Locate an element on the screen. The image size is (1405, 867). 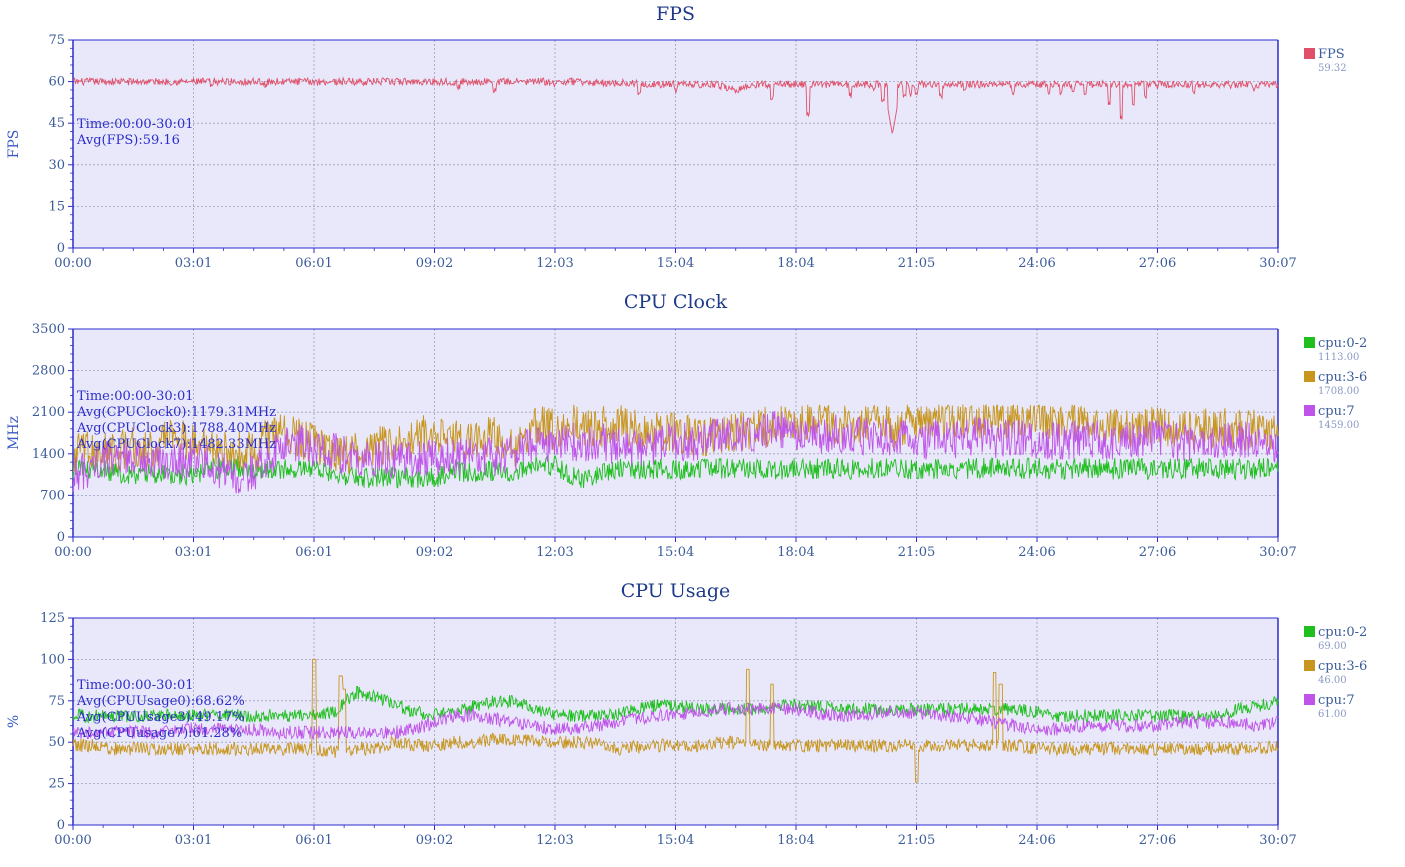
y-axis-label: FPS is located at coordinates (14, 144).